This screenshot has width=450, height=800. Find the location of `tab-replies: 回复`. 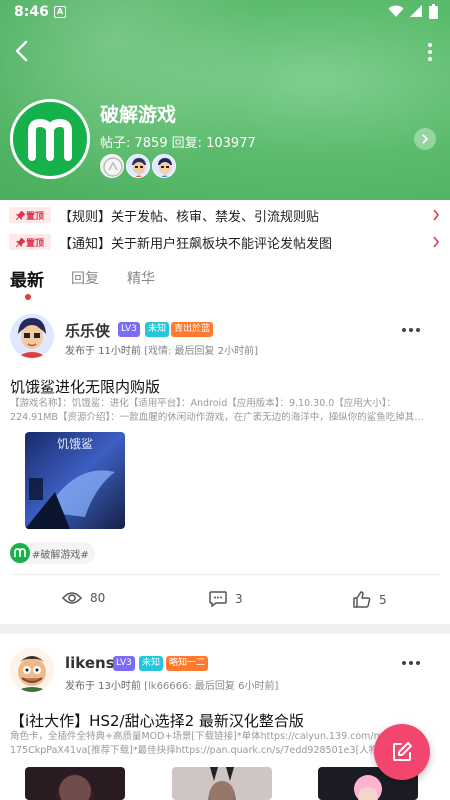

tab-replies: 回复 is located at coordinates (85, 278).